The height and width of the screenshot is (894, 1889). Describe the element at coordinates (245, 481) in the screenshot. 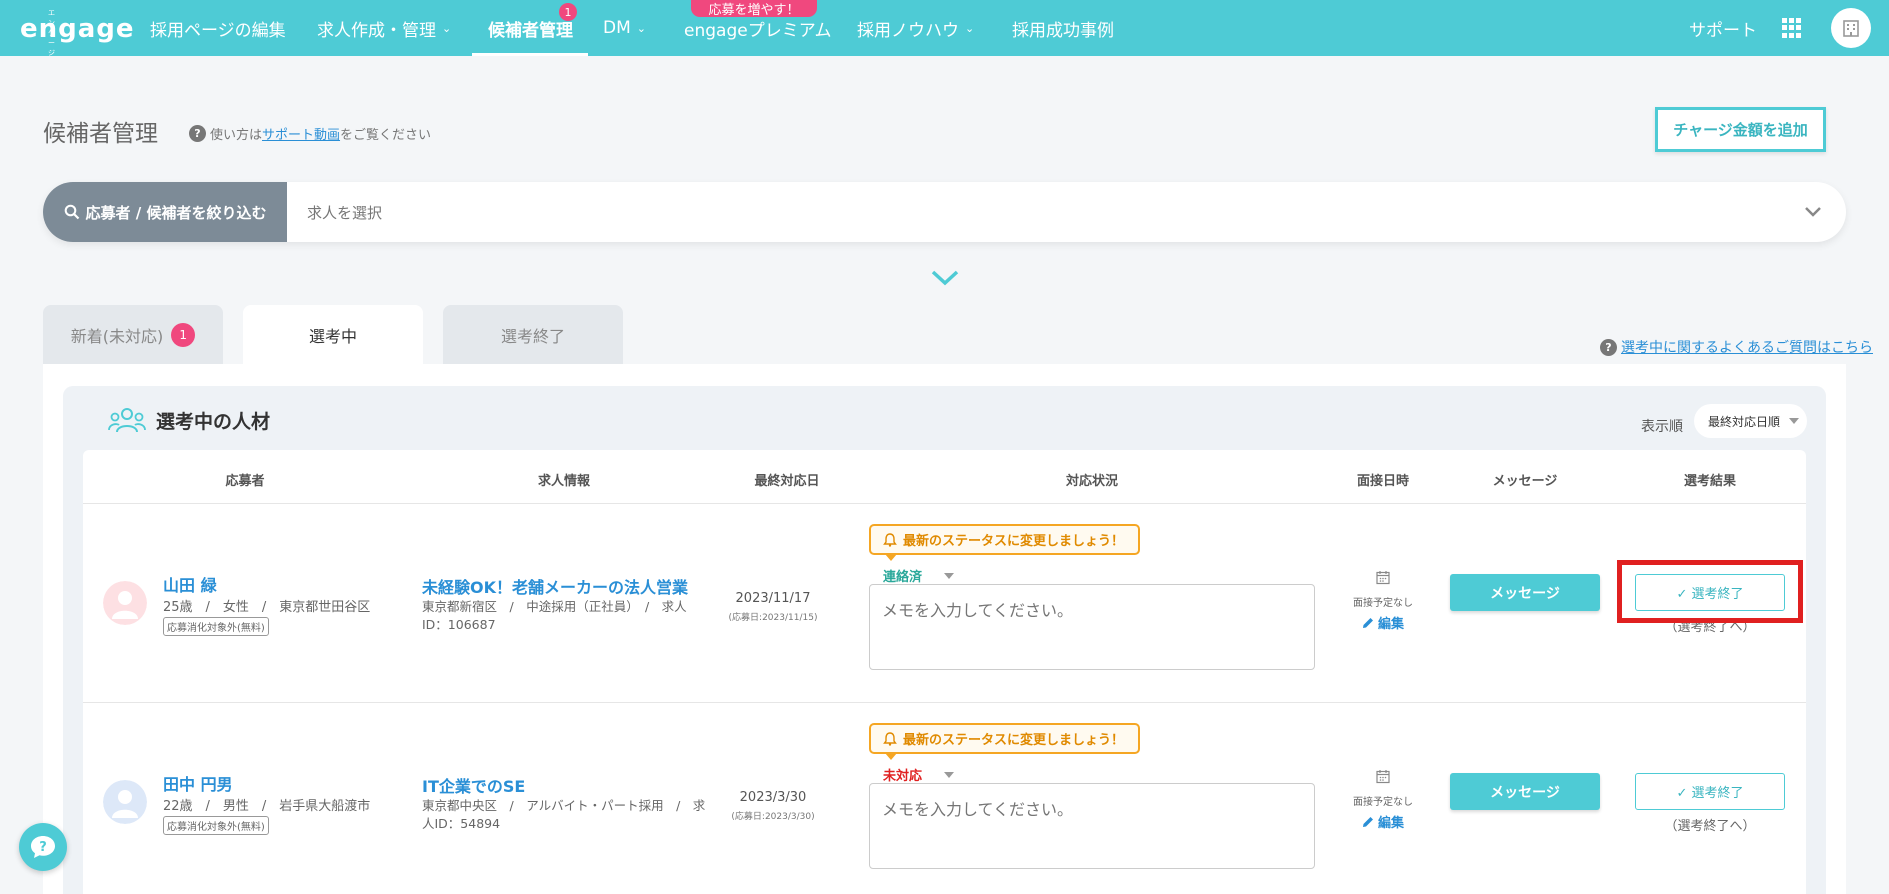

I see `column-header: 応募者` at that location.